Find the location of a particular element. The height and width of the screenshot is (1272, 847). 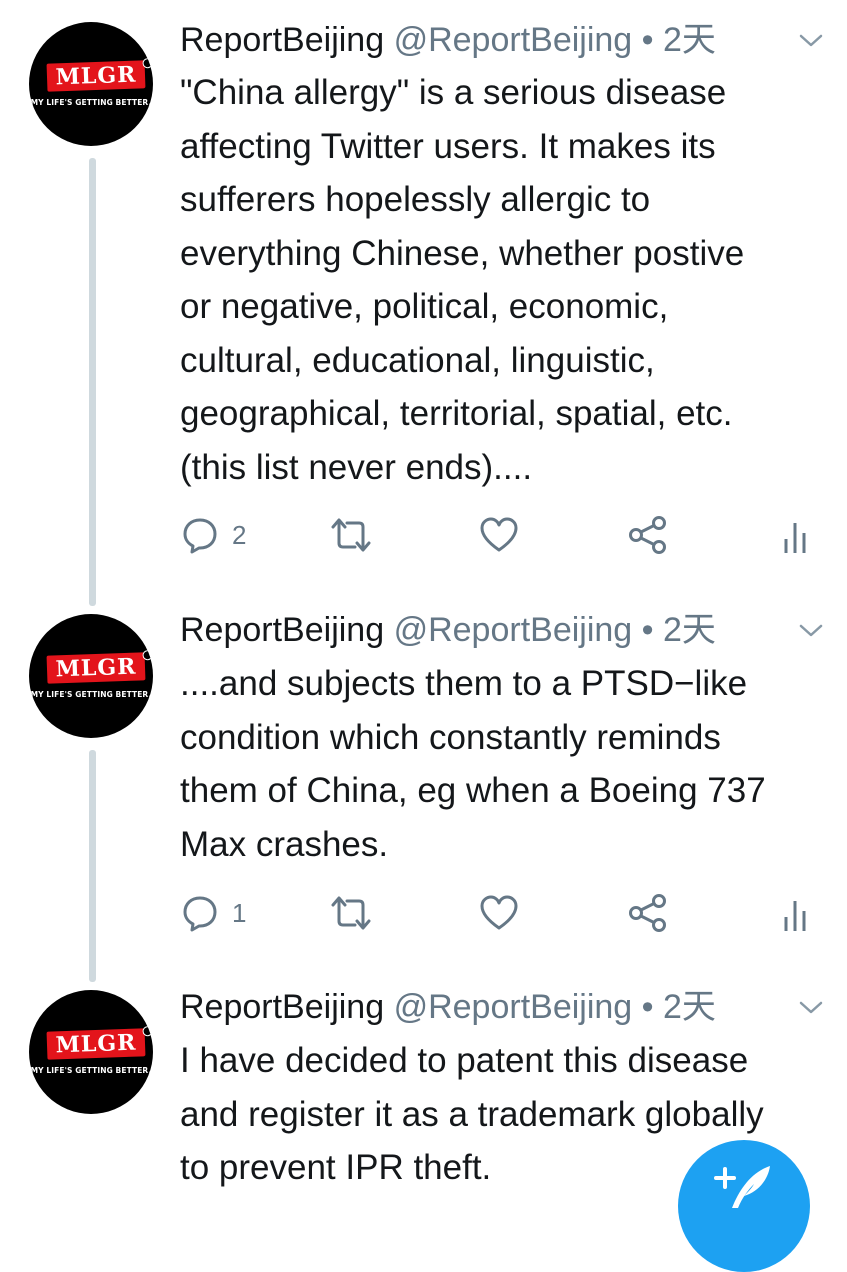

tweet-actions: 1 is located at coordinates (423, 918).